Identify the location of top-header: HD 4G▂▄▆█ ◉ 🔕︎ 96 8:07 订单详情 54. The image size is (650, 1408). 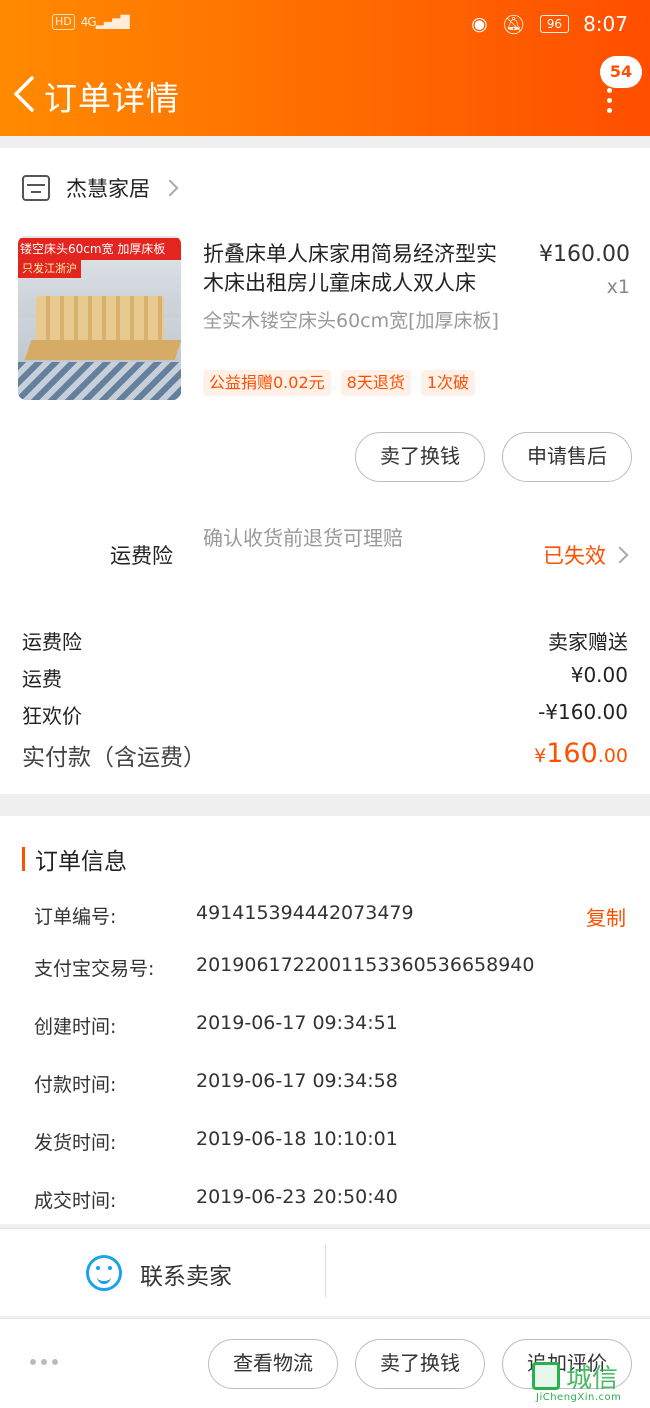
(325, 68).